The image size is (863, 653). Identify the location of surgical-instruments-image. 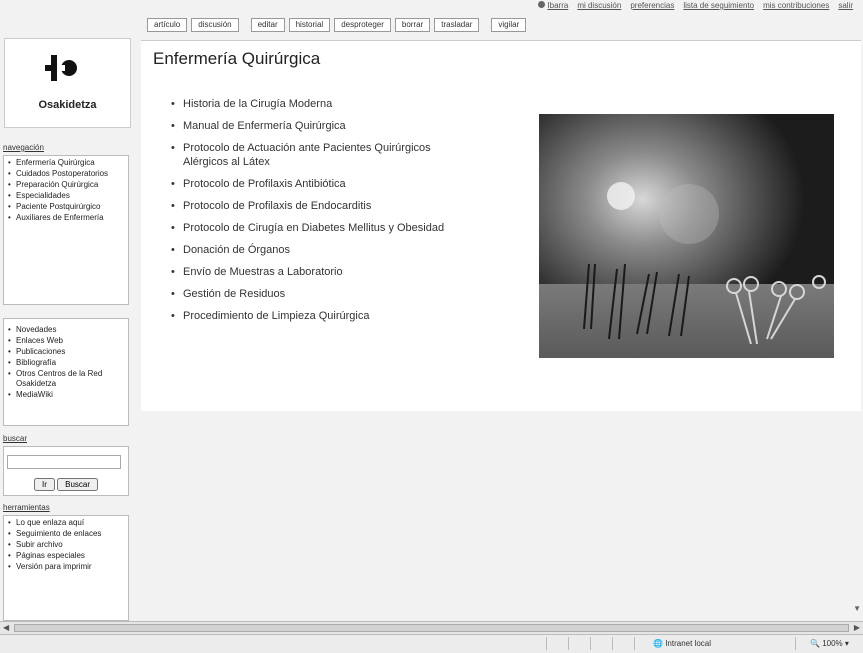
(686, 236).